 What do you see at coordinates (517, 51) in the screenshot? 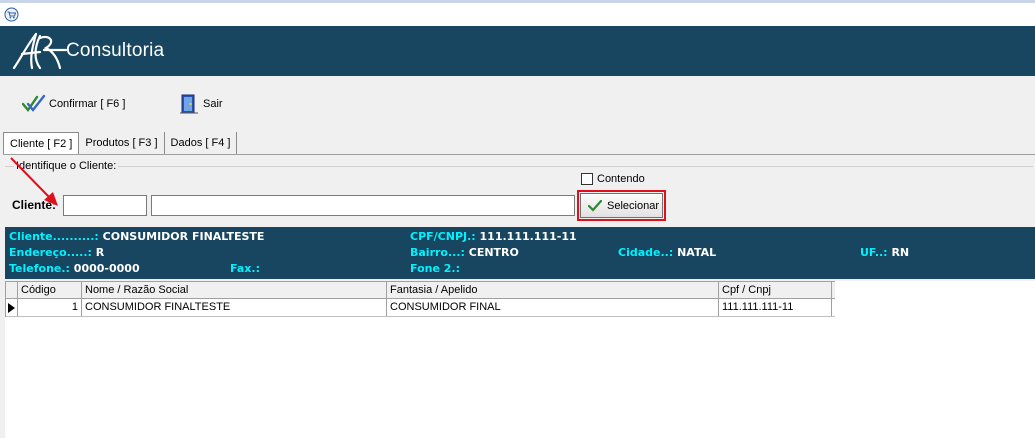
I see `header-banner: Consultoria` at bounding box center [517, 51].